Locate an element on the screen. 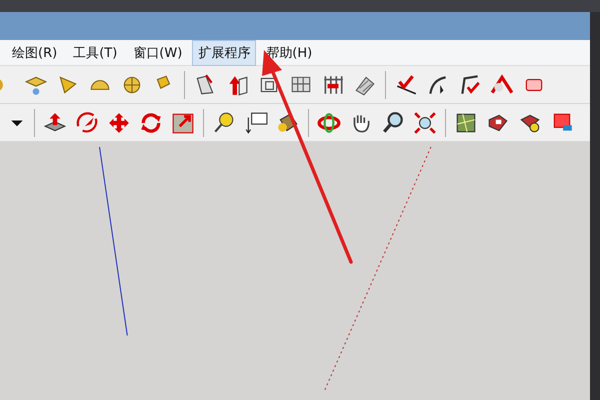 The image size is (600, 400). zoom-extents-icon is located at coordinates (425, 122).